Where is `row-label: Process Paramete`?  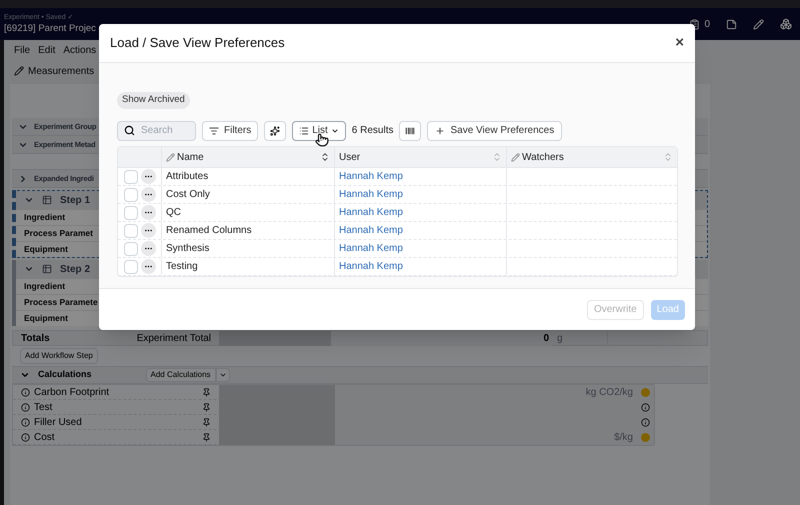
row-label: Process Paramete is located at coordinates (61, 302).